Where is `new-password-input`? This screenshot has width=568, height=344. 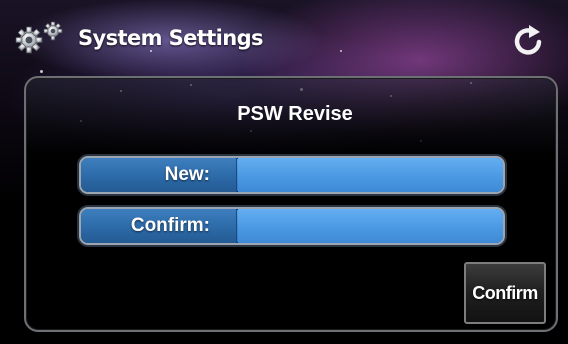 new-password-input is located at coordinates (370, 175).